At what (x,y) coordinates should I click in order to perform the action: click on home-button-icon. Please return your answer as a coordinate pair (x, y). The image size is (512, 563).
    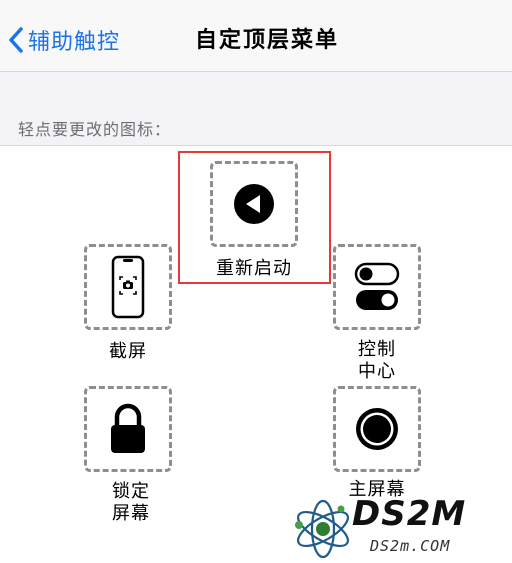
    Looking at the image, I should click on (377, 429).